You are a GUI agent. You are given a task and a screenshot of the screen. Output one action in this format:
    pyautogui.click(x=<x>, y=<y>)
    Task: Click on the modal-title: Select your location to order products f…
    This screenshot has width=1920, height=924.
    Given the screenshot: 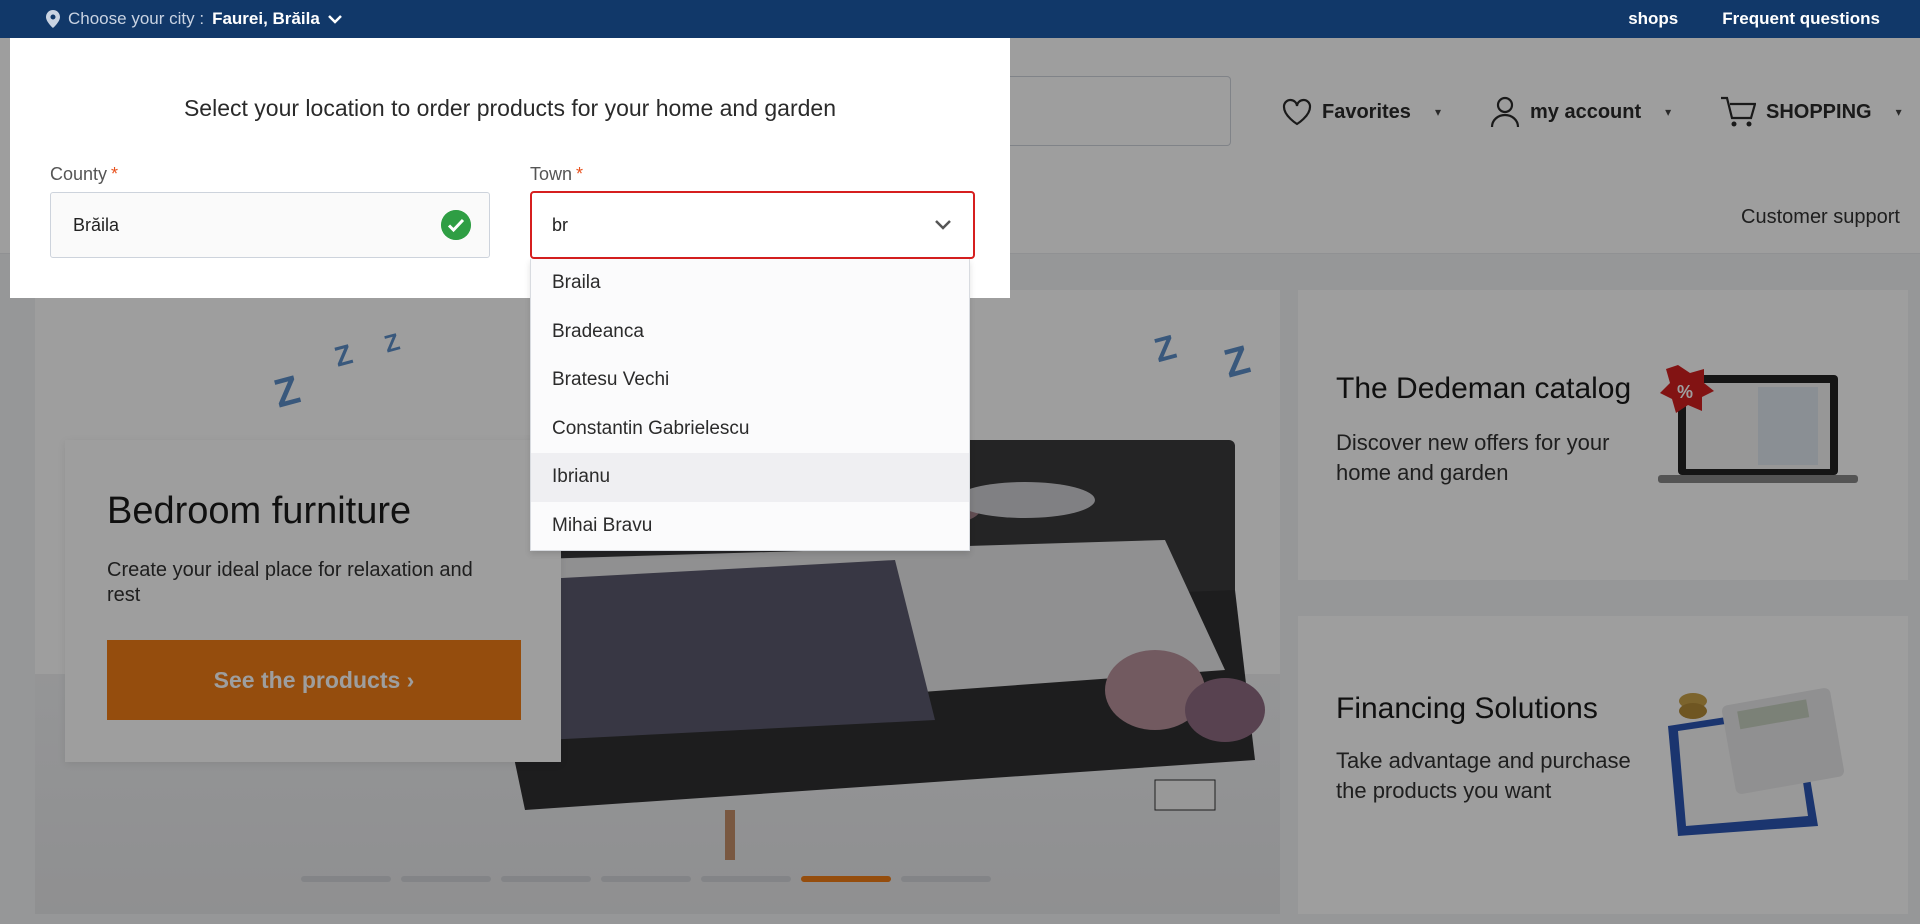 What is the action you would take?
    pyautogui.click(x=510, y=108)
    